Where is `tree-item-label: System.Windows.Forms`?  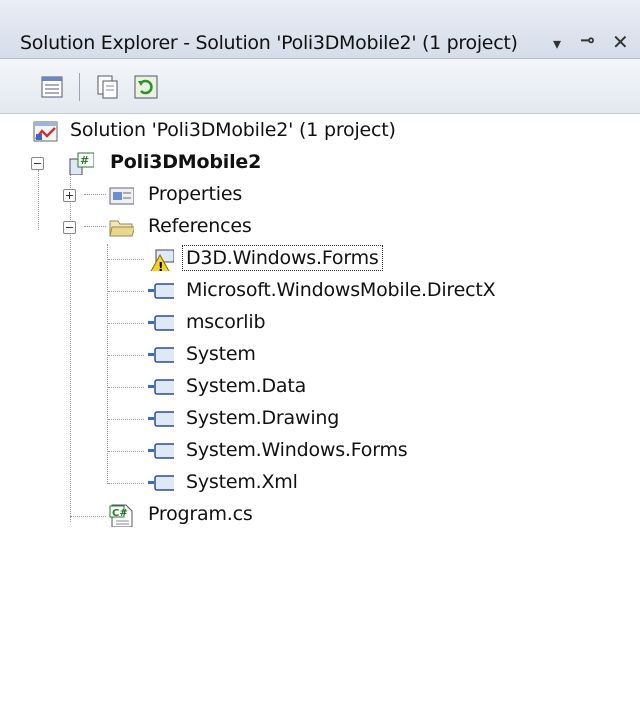 tree-item-label: System.Windows.Forms is located at coordinates (297, 450).